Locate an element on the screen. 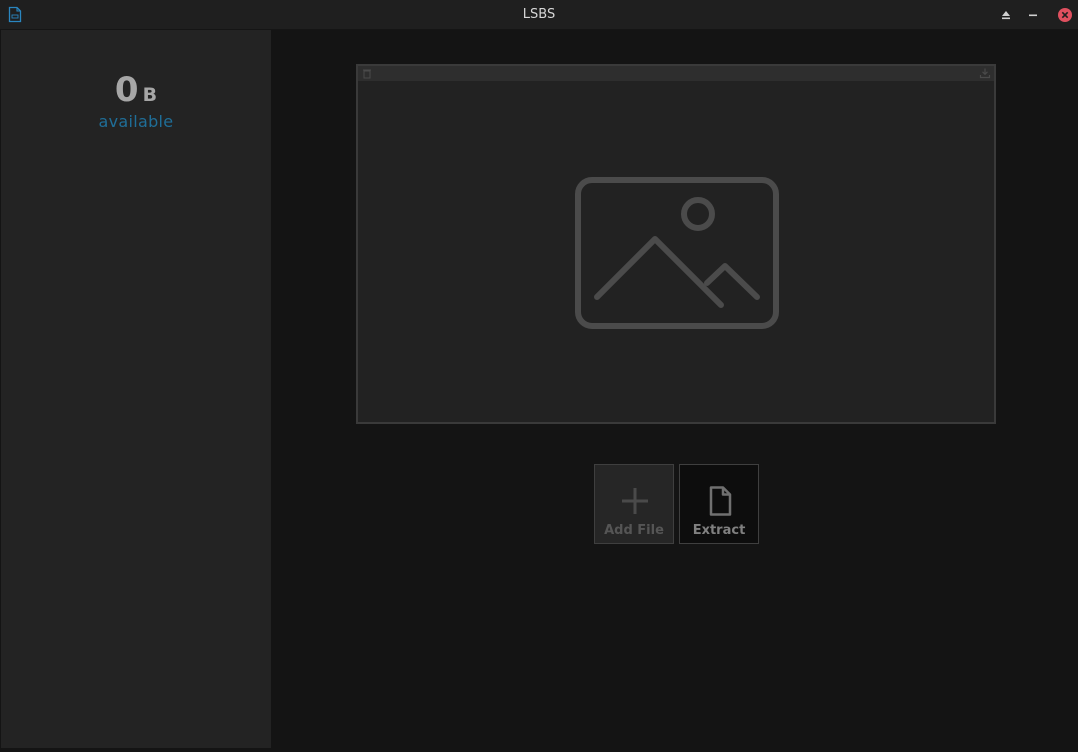 The width and height of the screenshot is (1078, 752). capacity-value: 0 is located at coordinates (126, 90).